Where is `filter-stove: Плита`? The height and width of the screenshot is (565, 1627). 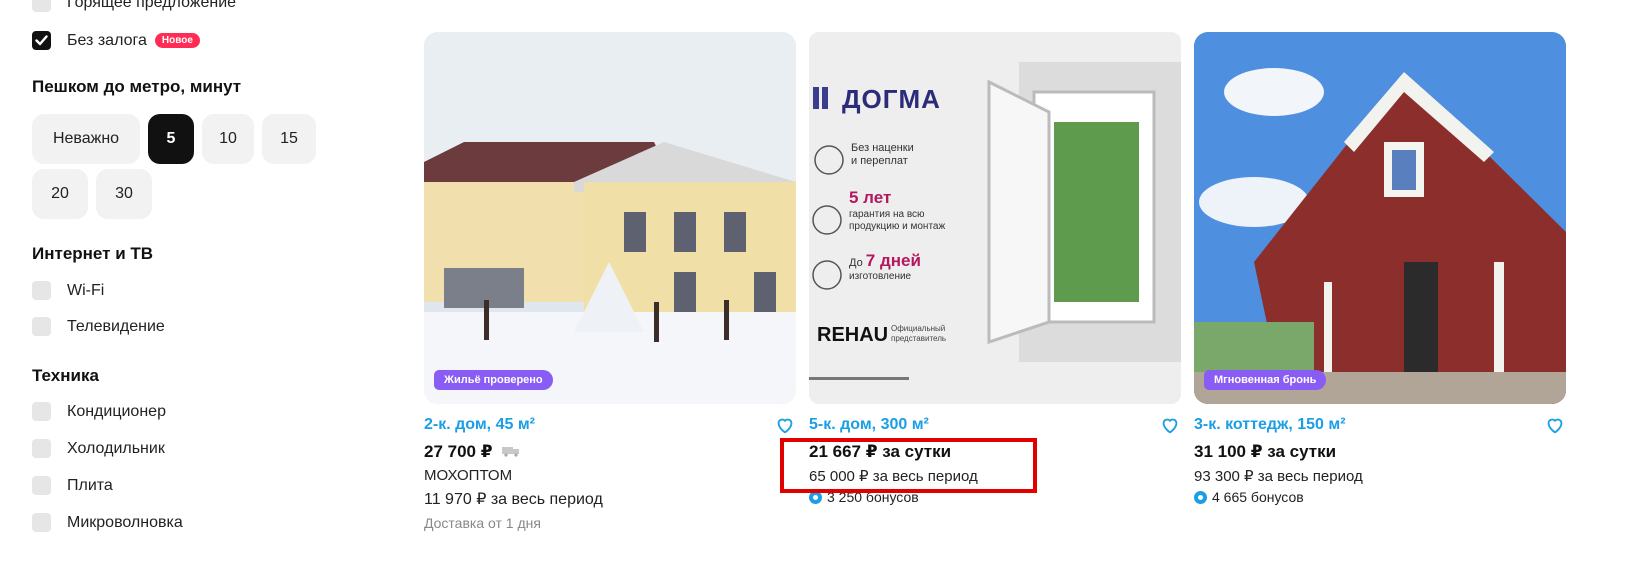 filter-stove: Плита is located at coordinates (72, 485).